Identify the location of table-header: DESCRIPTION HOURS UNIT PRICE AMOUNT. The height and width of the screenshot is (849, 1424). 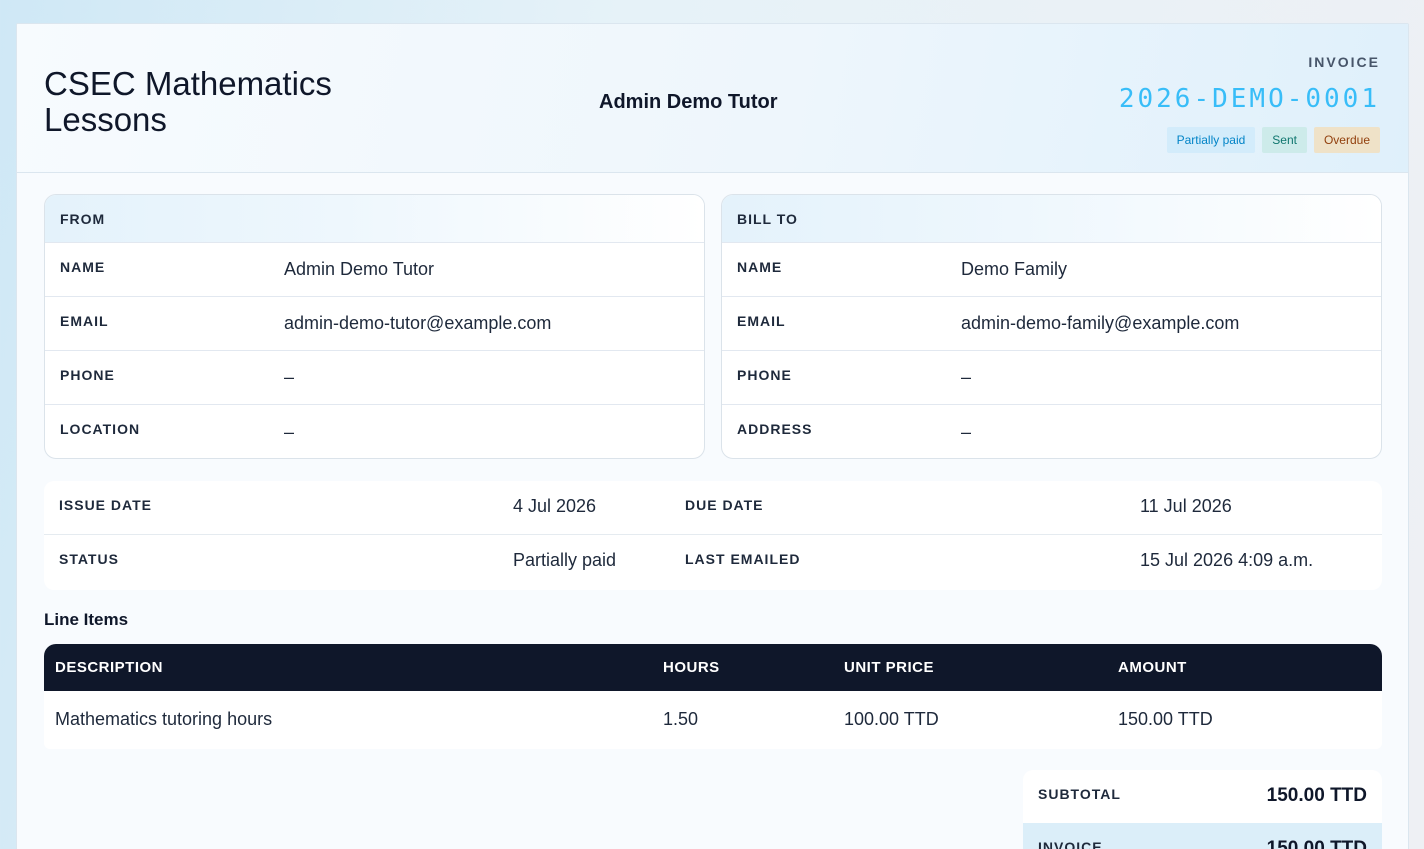
(713, 667).